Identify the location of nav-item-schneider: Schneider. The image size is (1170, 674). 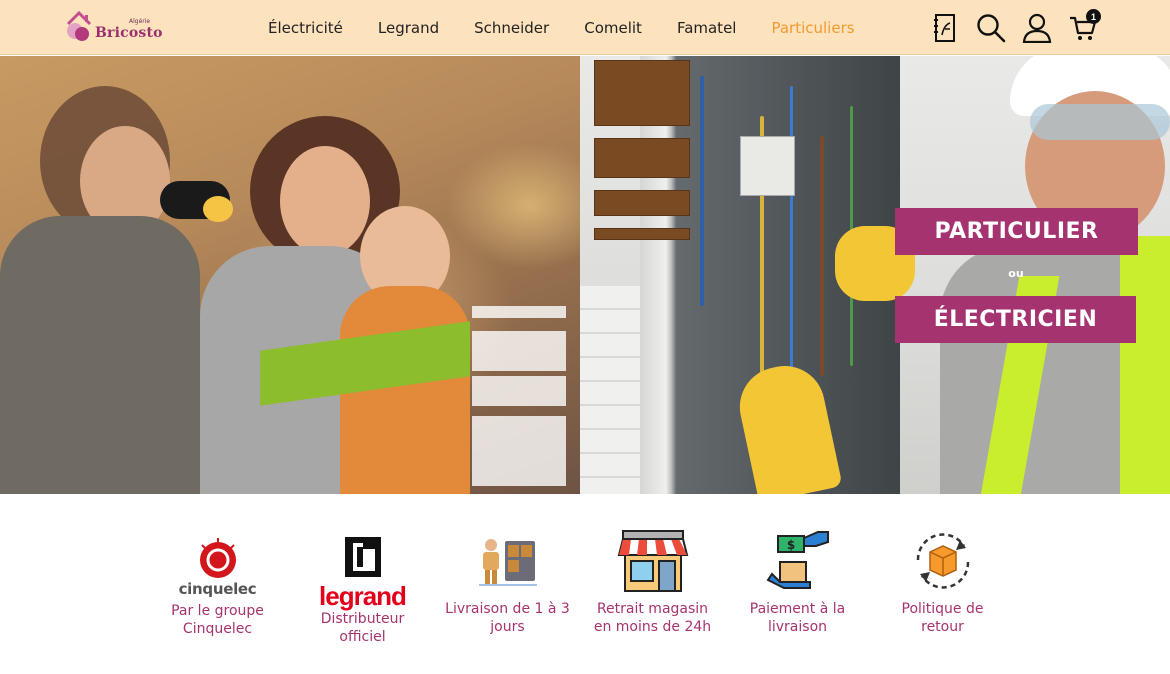
(511, 28).